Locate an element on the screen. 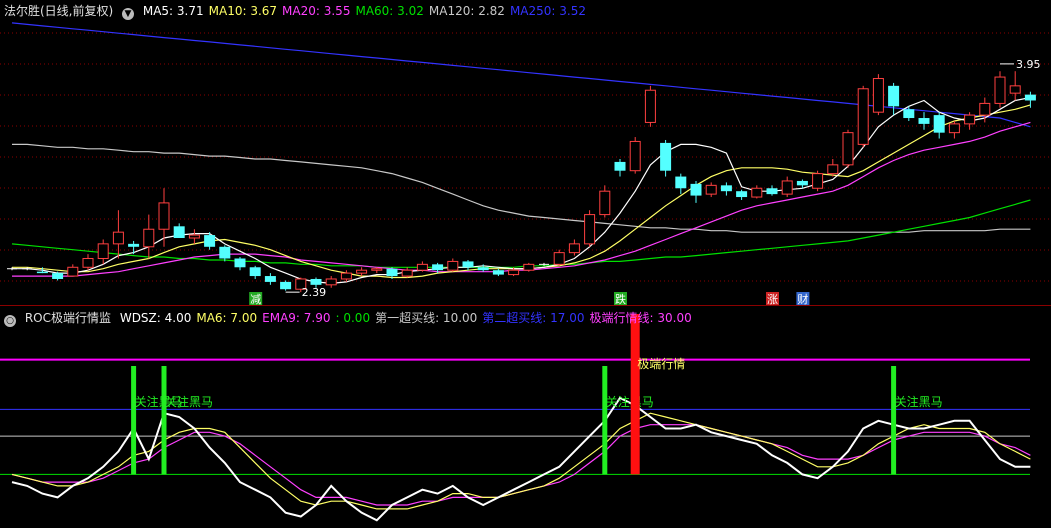 Image resolution: width=1051 pixels, height=528 pixels. indicator-value: MA120: 2.82 is located at coordinates (466, 11).